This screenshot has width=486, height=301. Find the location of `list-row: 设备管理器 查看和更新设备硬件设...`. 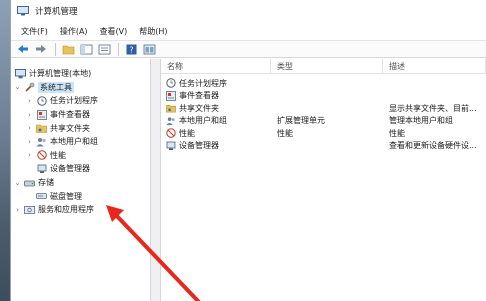

list-row: 设备管理器 查看和更新设备硬件设... is located at coordinates (323, 146).